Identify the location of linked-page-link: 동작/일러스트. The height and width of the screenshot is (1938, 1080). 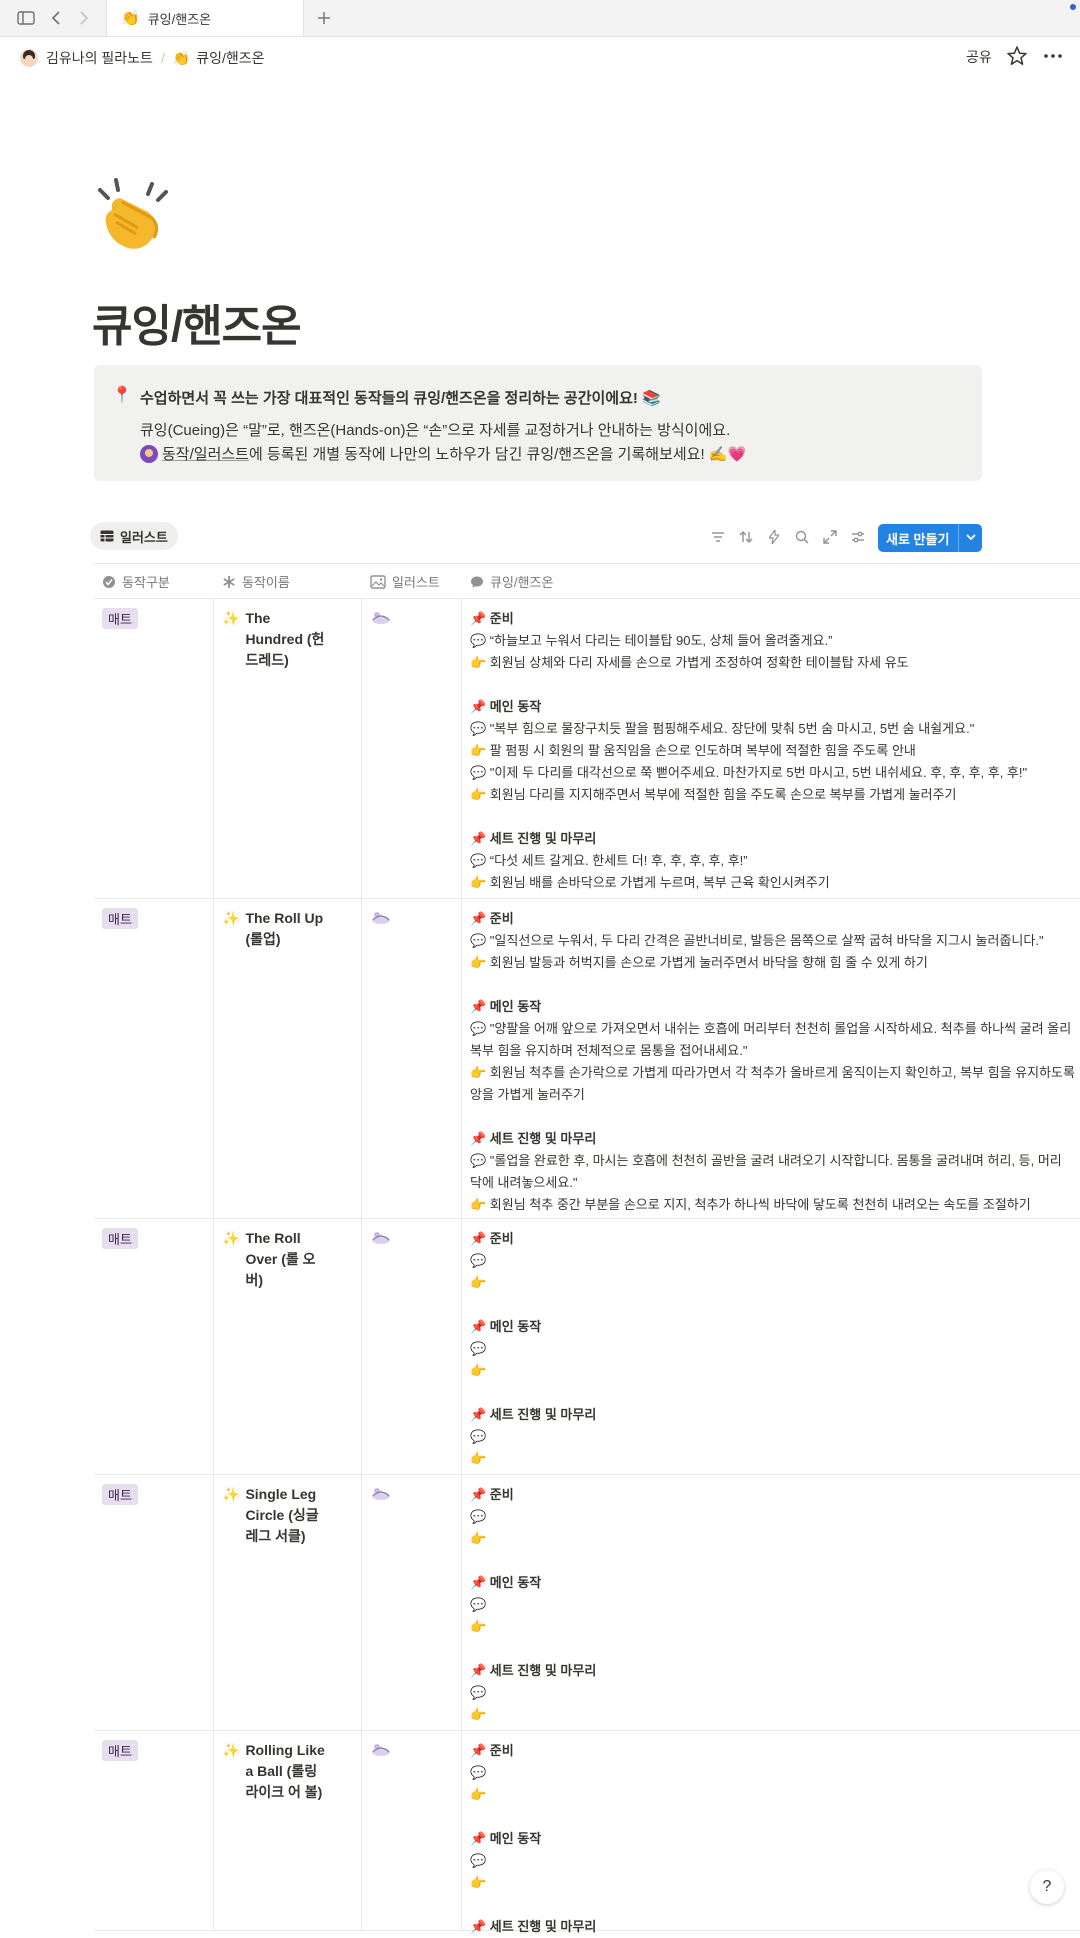
(205, 453).